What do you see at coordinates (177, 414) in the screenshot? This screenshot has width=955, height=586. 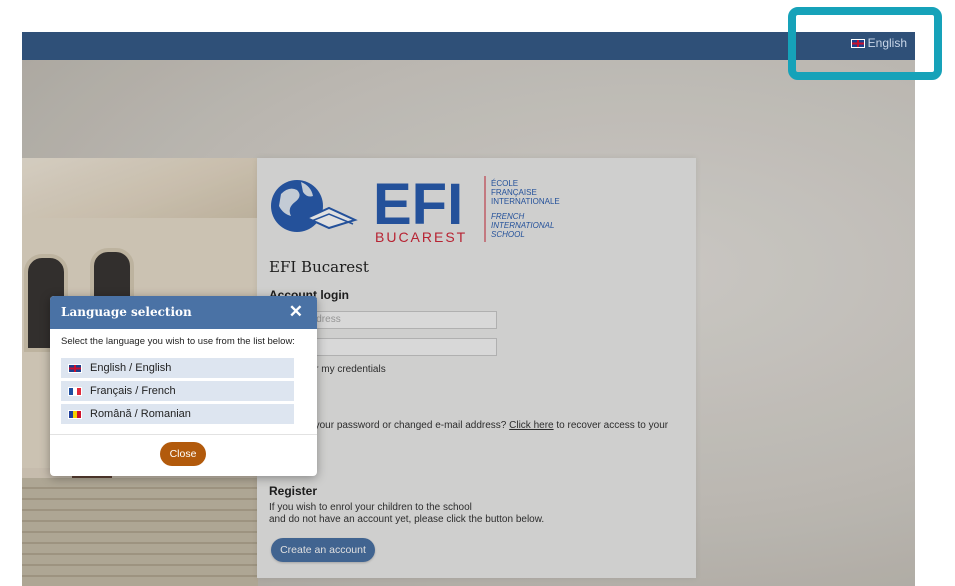 I see `language-option-romanian: Română / Romanian` at bounding box center [177, 414].